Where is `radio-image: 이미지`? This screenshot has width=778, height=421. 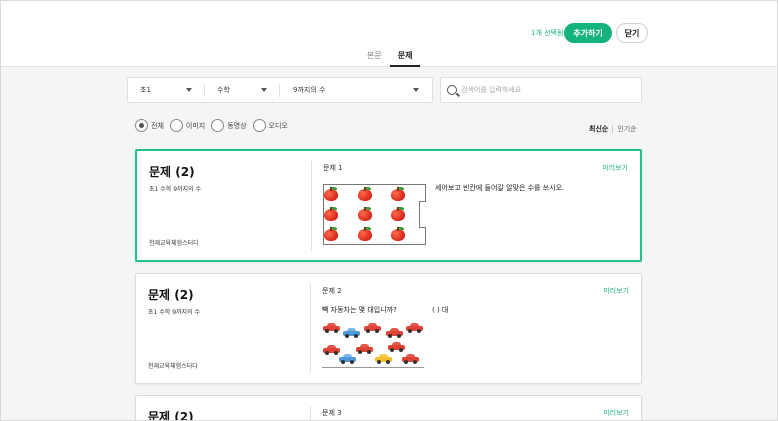
radio-image: 이미지 is located at coordinates (187, 125).